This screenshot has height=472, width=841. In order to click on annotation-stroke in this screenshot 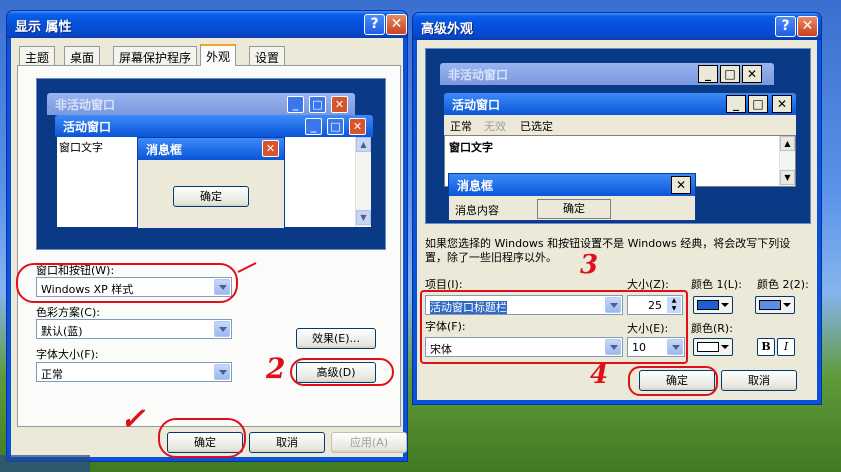, I will do `click(247, 267)`.